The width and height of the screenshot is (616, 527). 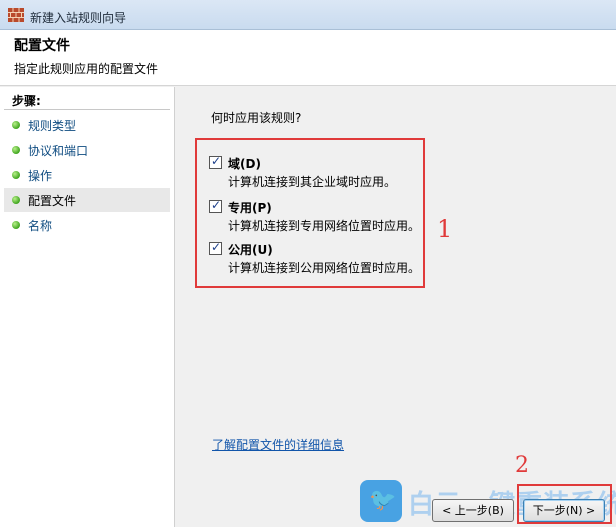 I want to click on profile-help-link: 了解配置文件的详细信息, so click(x=278, y=444).